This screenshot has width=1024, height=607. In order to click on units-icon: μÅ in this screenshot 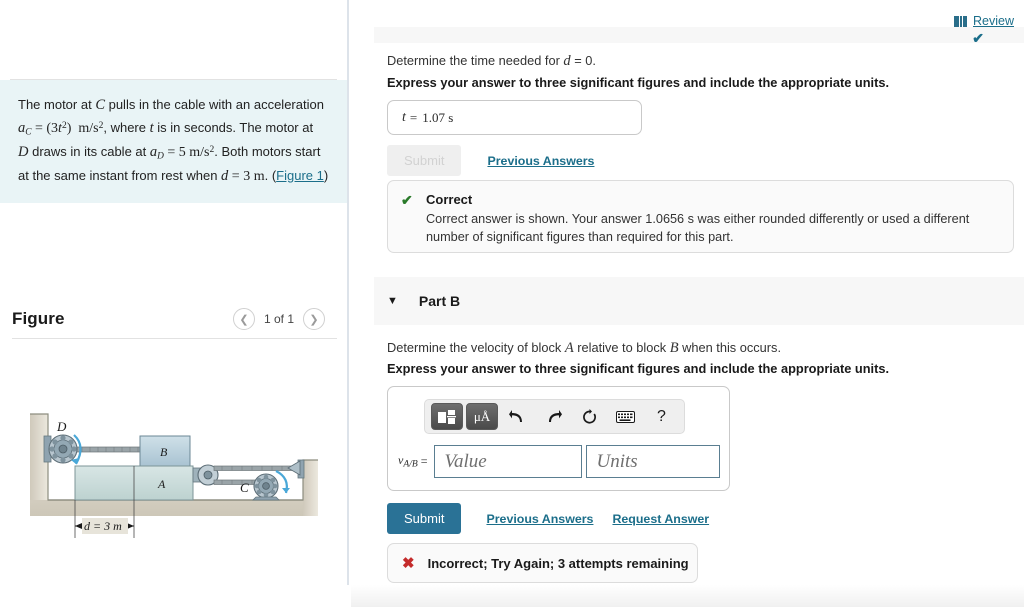, I will do `click(482, 416)`.